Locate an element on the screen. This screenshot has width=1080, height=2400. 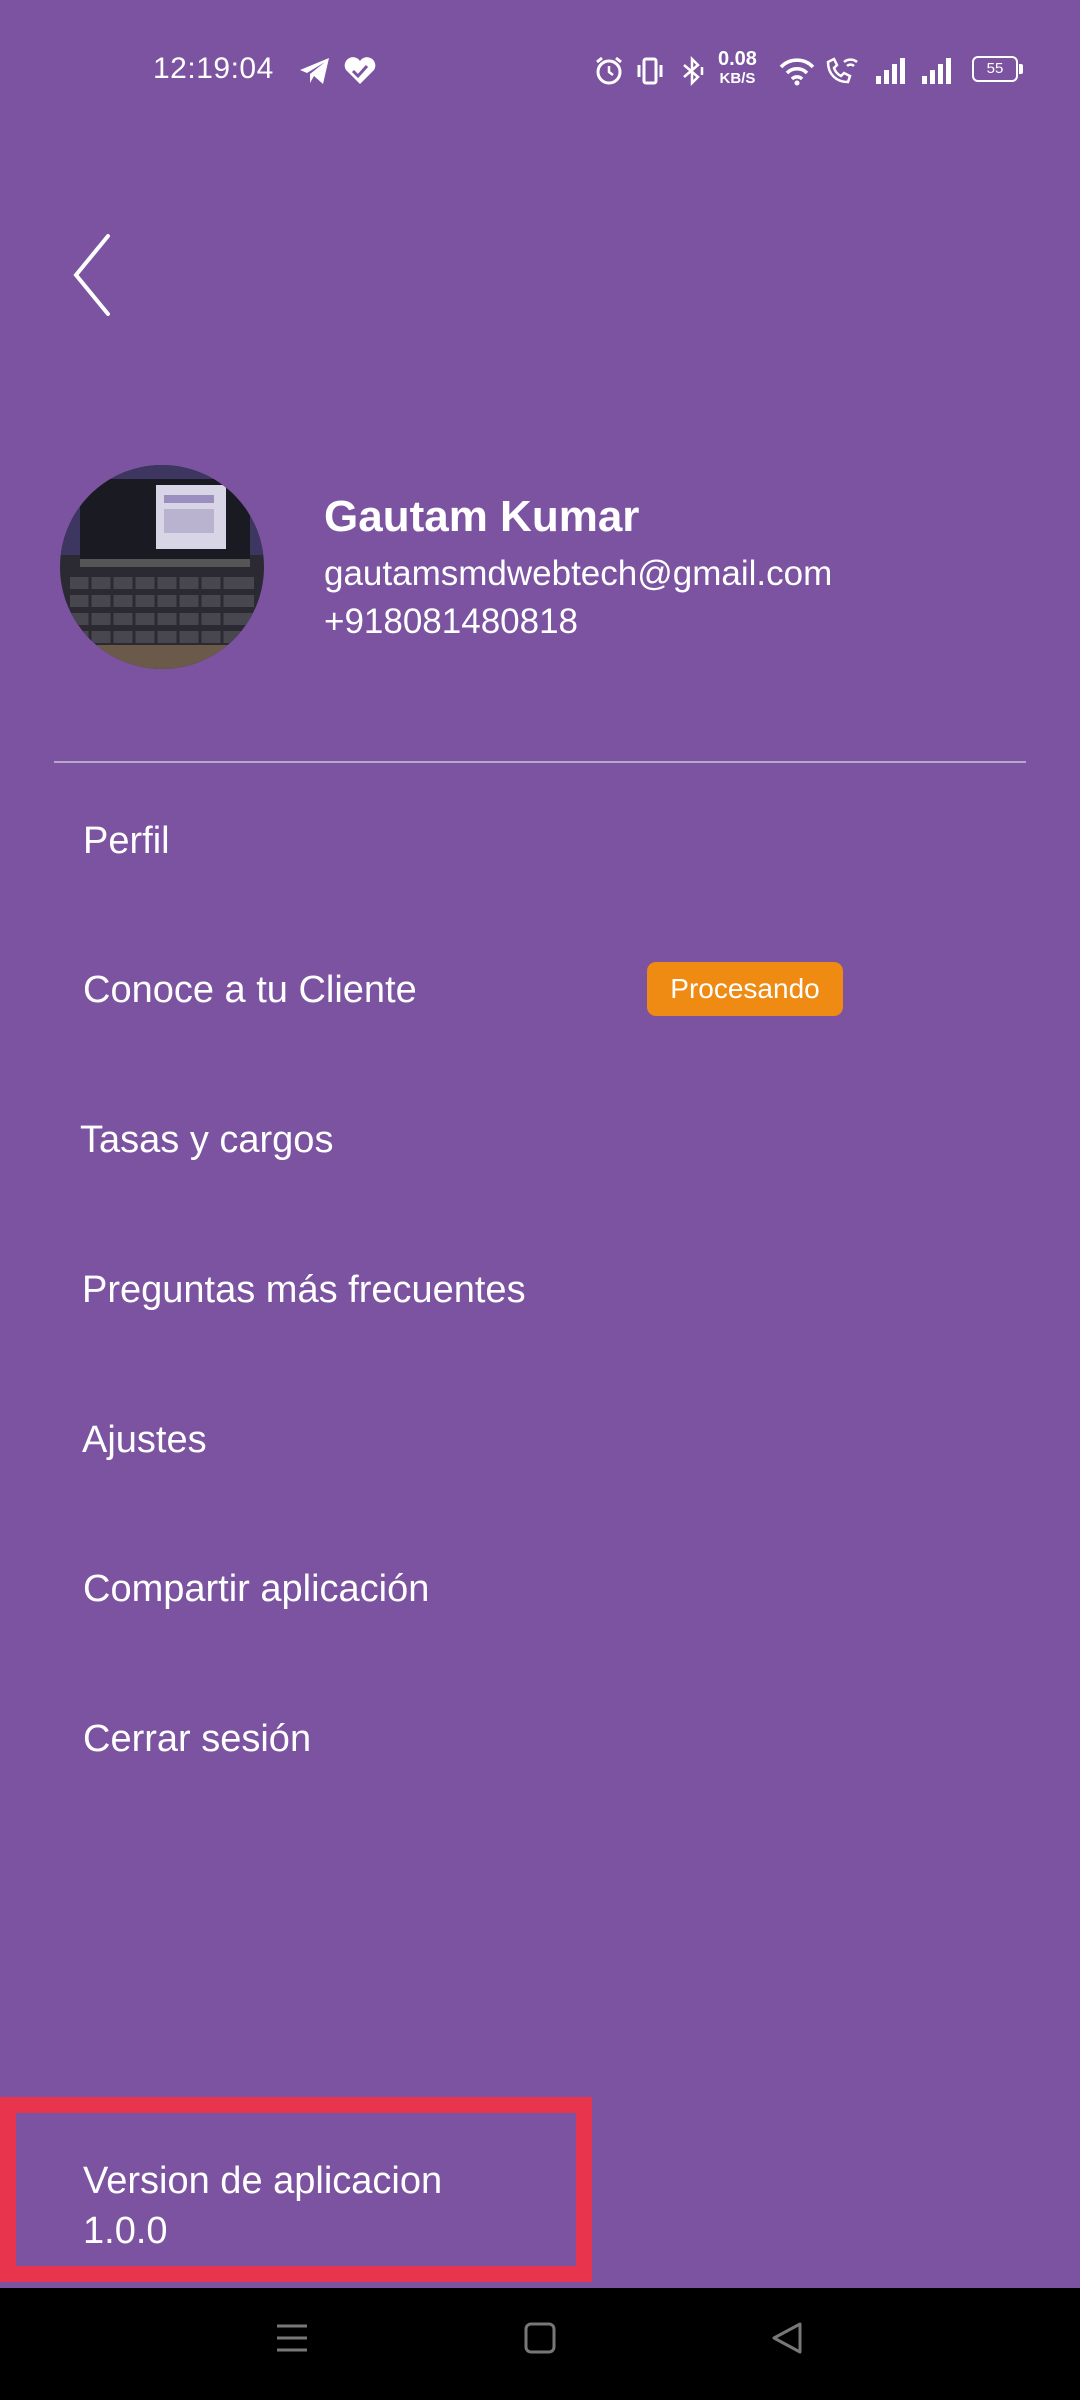
back-icon is located at coordinates (788, 2338).